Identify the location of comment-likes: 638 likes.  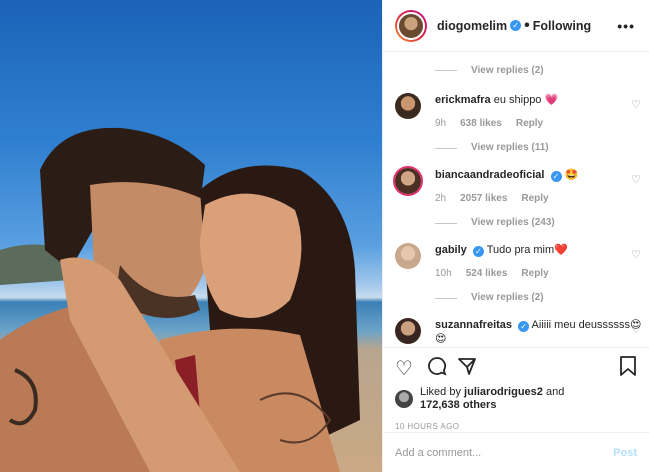
(481, 124).